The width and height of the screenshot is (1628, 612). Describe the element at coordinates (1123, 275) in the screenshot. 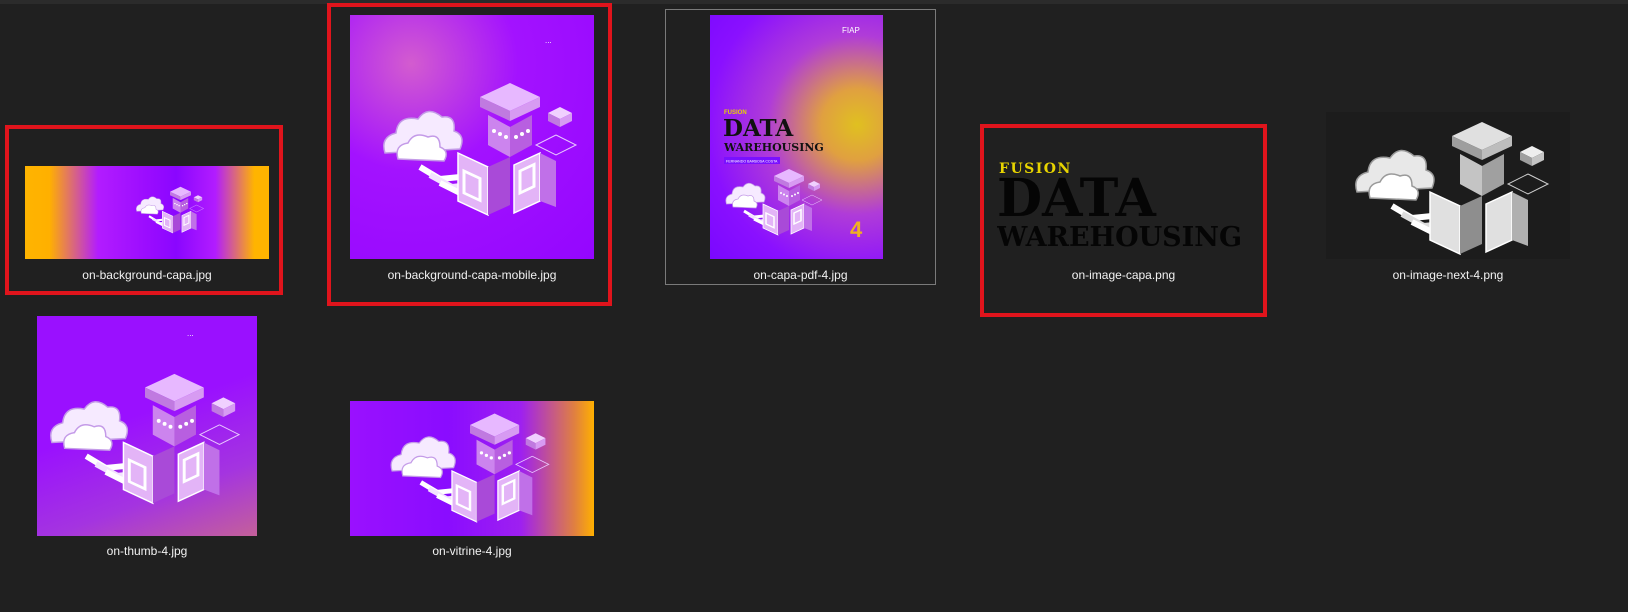

I see `file-name-label: on-image-capa.png` at that location.